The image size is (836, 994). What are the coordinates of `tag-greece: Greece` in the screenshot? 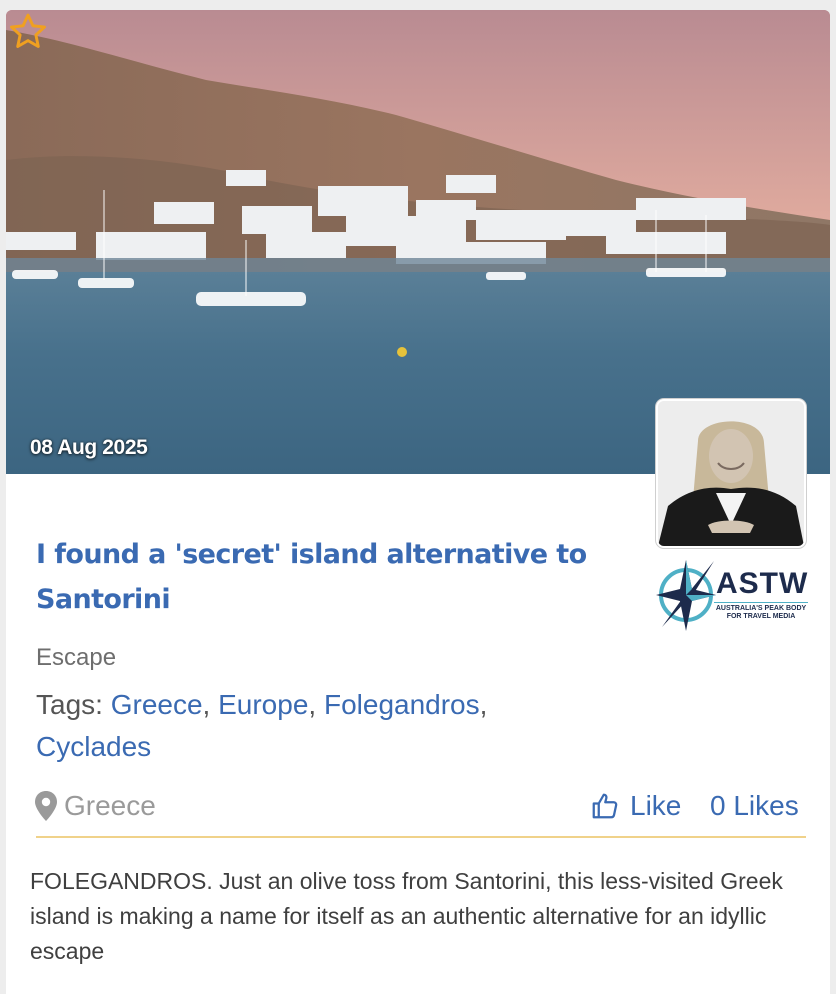 It's located at (157, 704).